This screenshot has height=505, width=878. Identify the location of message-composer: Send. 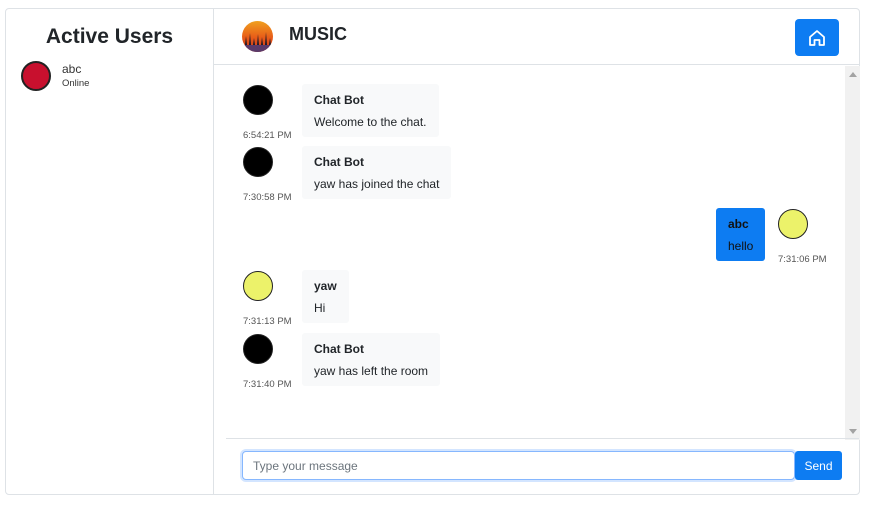
(542, 466).